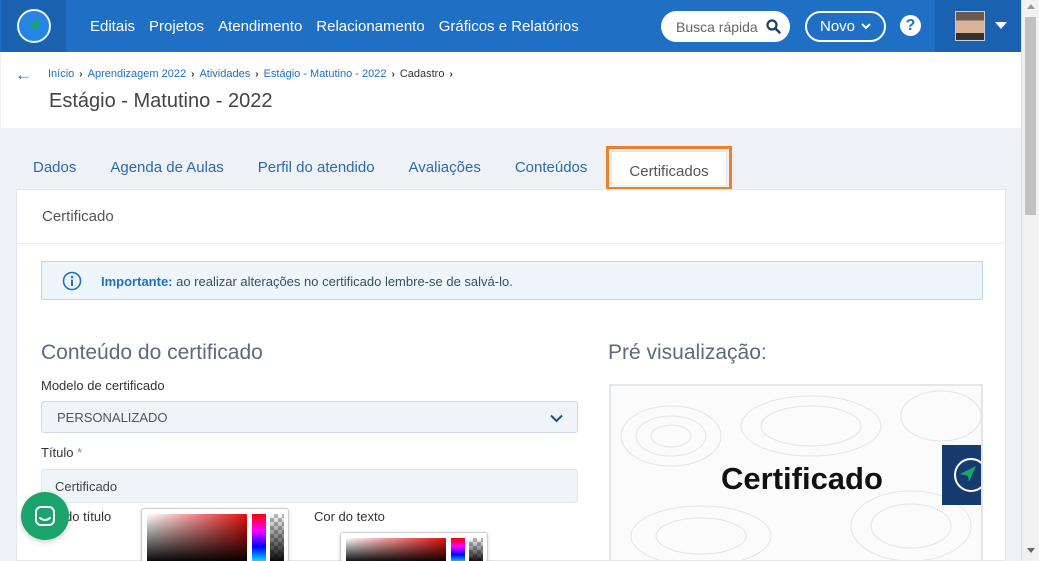  What do you see at coordinates (152, 352) in the screenshot?
I see `content-section-title: Conteúdo do certificado` at bounding box center [152, 352].